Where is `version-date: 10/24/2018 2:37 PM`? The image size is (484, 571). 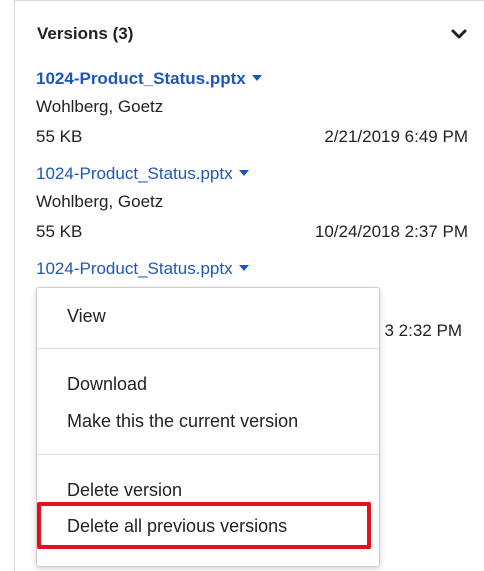
version-date: 10/24/2018 2:37 PM is located at coordinates (391, 231).